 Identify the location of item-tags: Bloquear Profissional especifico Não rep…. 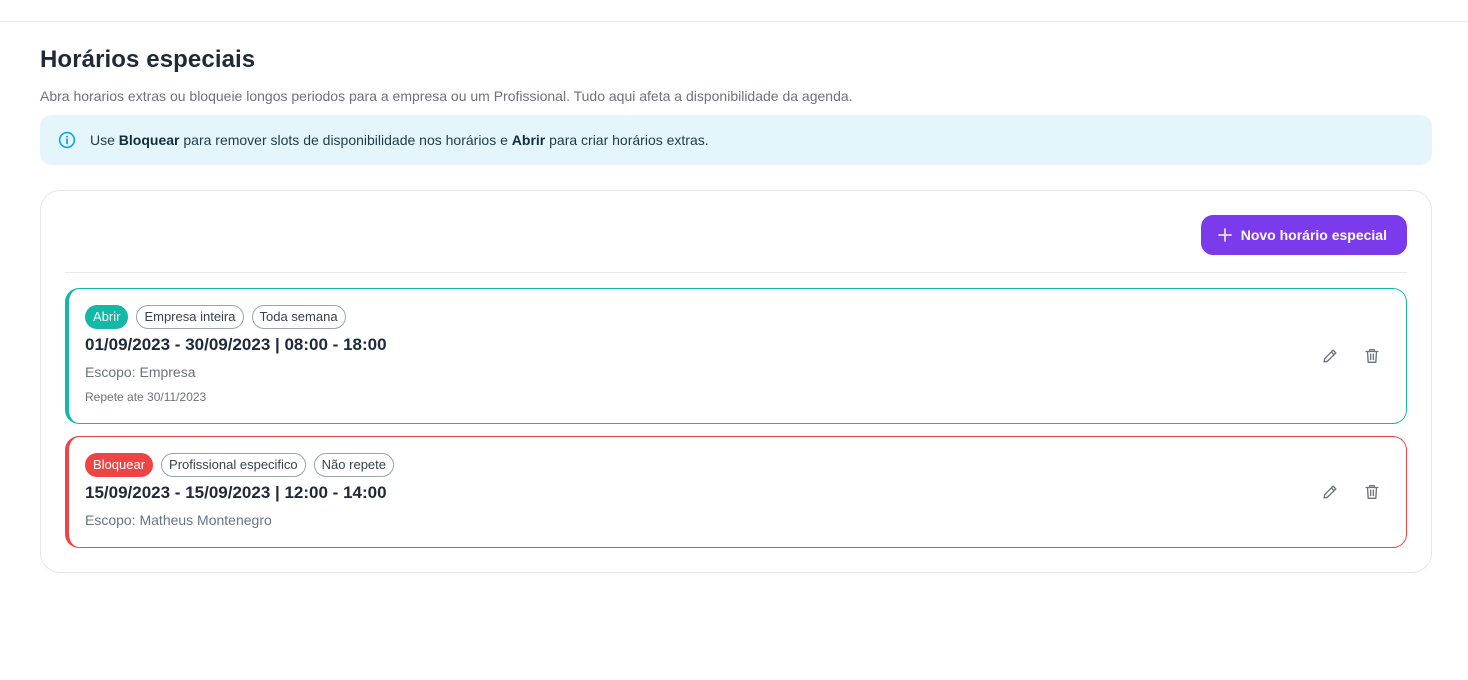
(239, 465).